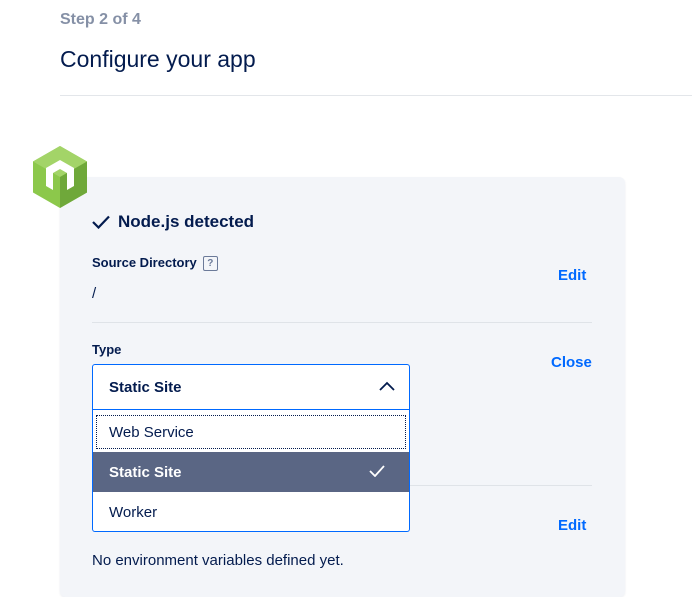  I want to click on header-divider, so click(376, 95).